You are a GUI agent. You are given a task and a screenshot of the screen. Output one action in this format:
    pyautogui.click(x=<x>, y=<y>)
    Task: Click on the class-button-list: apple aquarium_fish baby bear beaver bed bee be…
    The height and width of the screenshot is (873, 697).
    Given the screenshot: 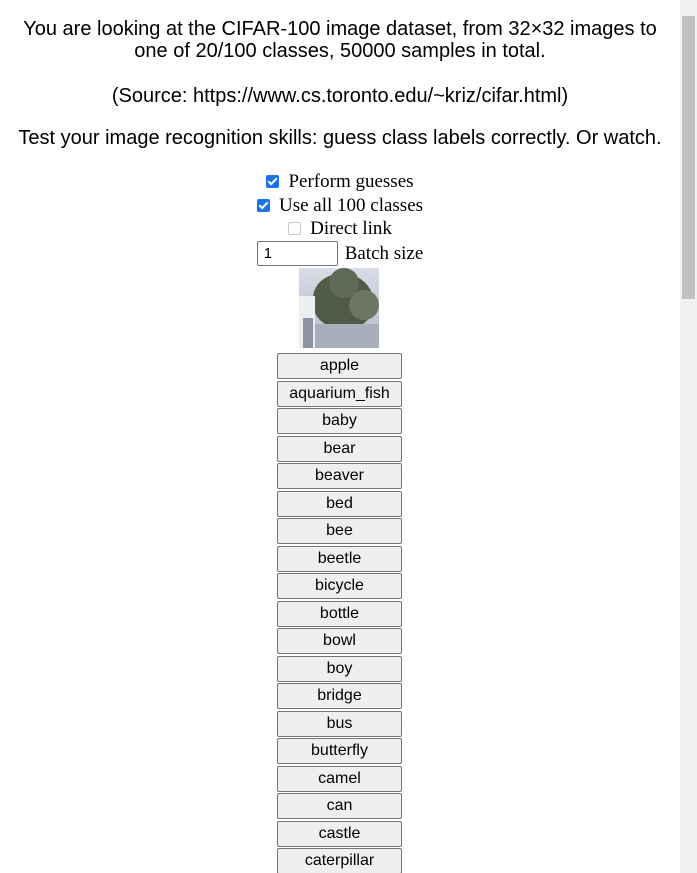 What is the action you would take?
    pyautogui.click(x=339, y=613)
    